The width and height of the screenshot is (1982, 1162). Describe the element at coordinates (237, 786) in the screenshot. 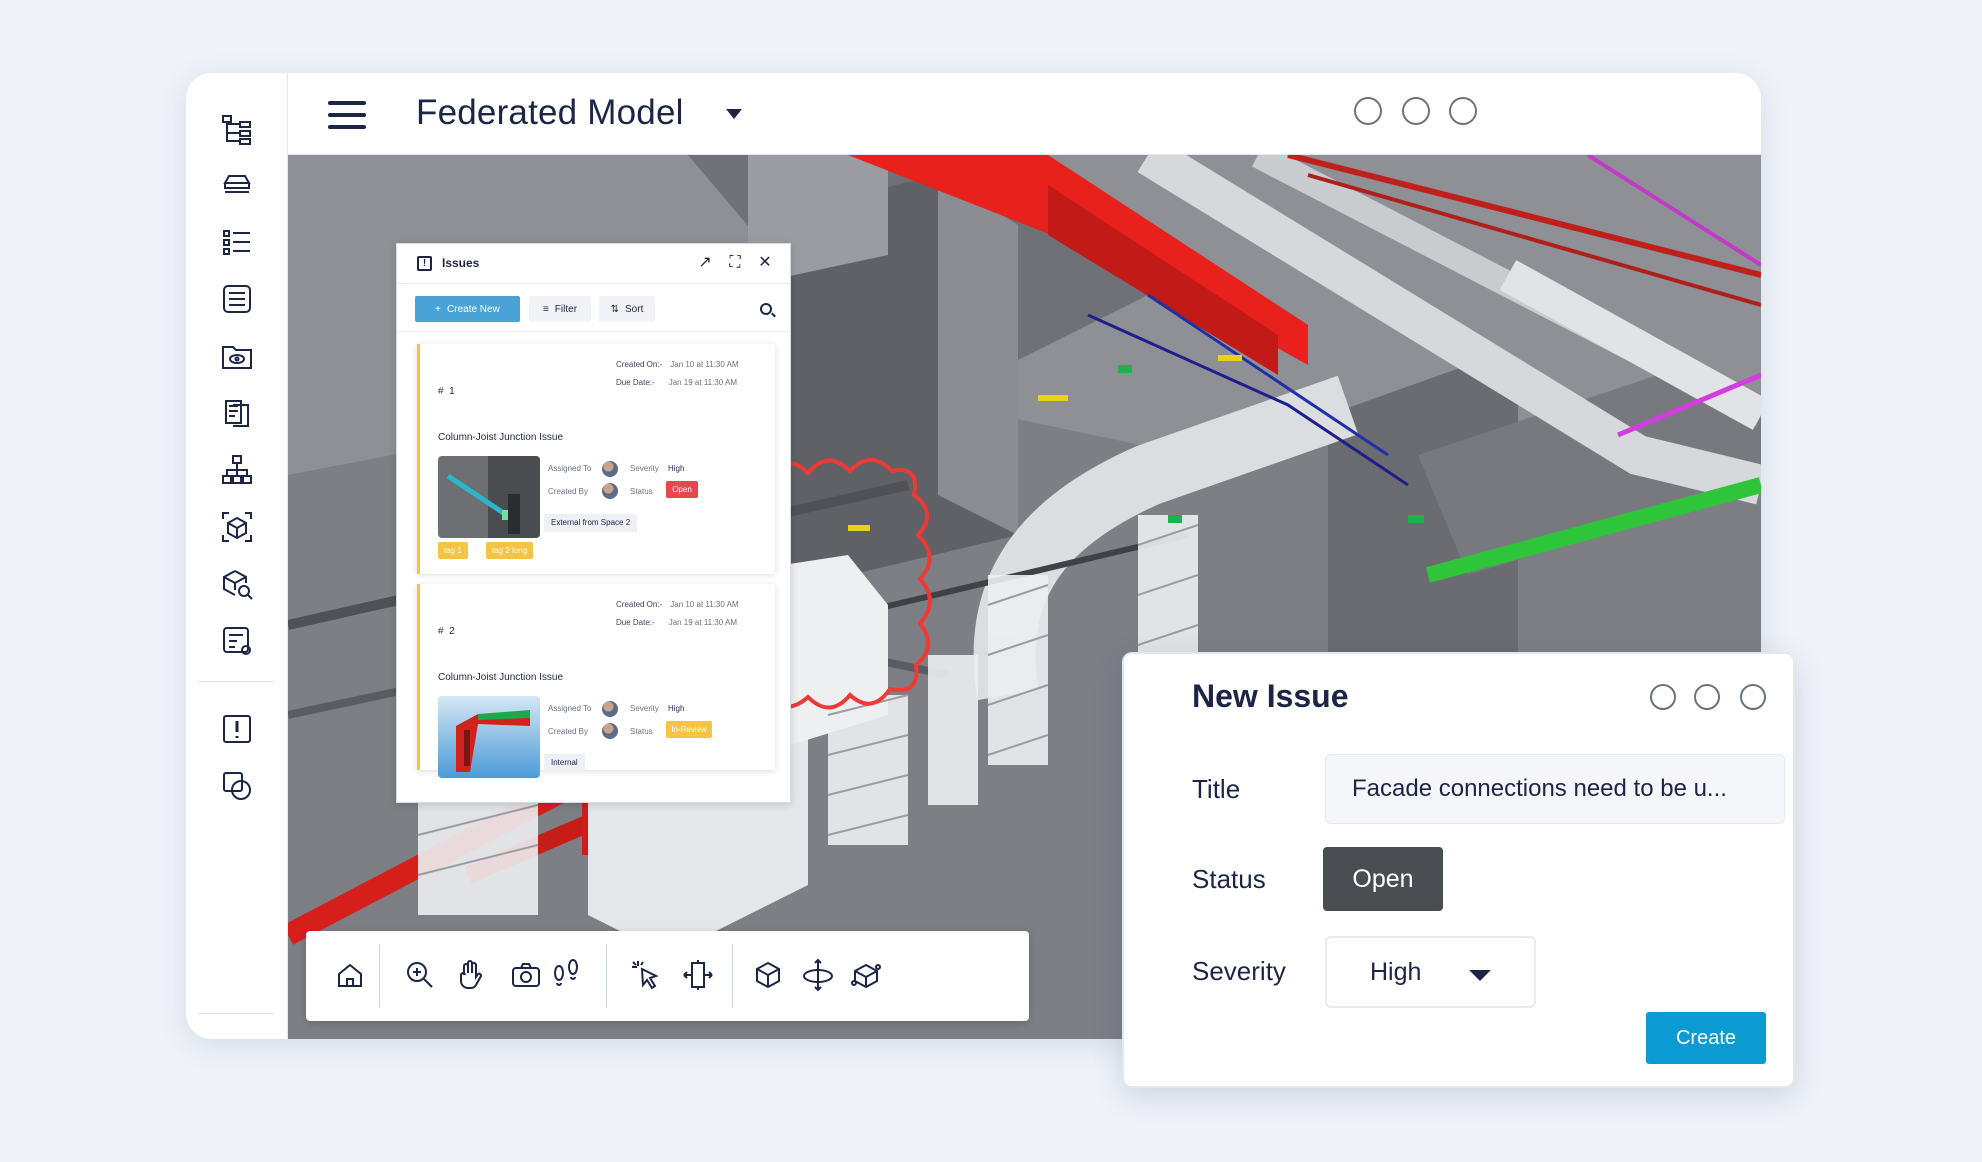

I see `compare-icon` at that location.